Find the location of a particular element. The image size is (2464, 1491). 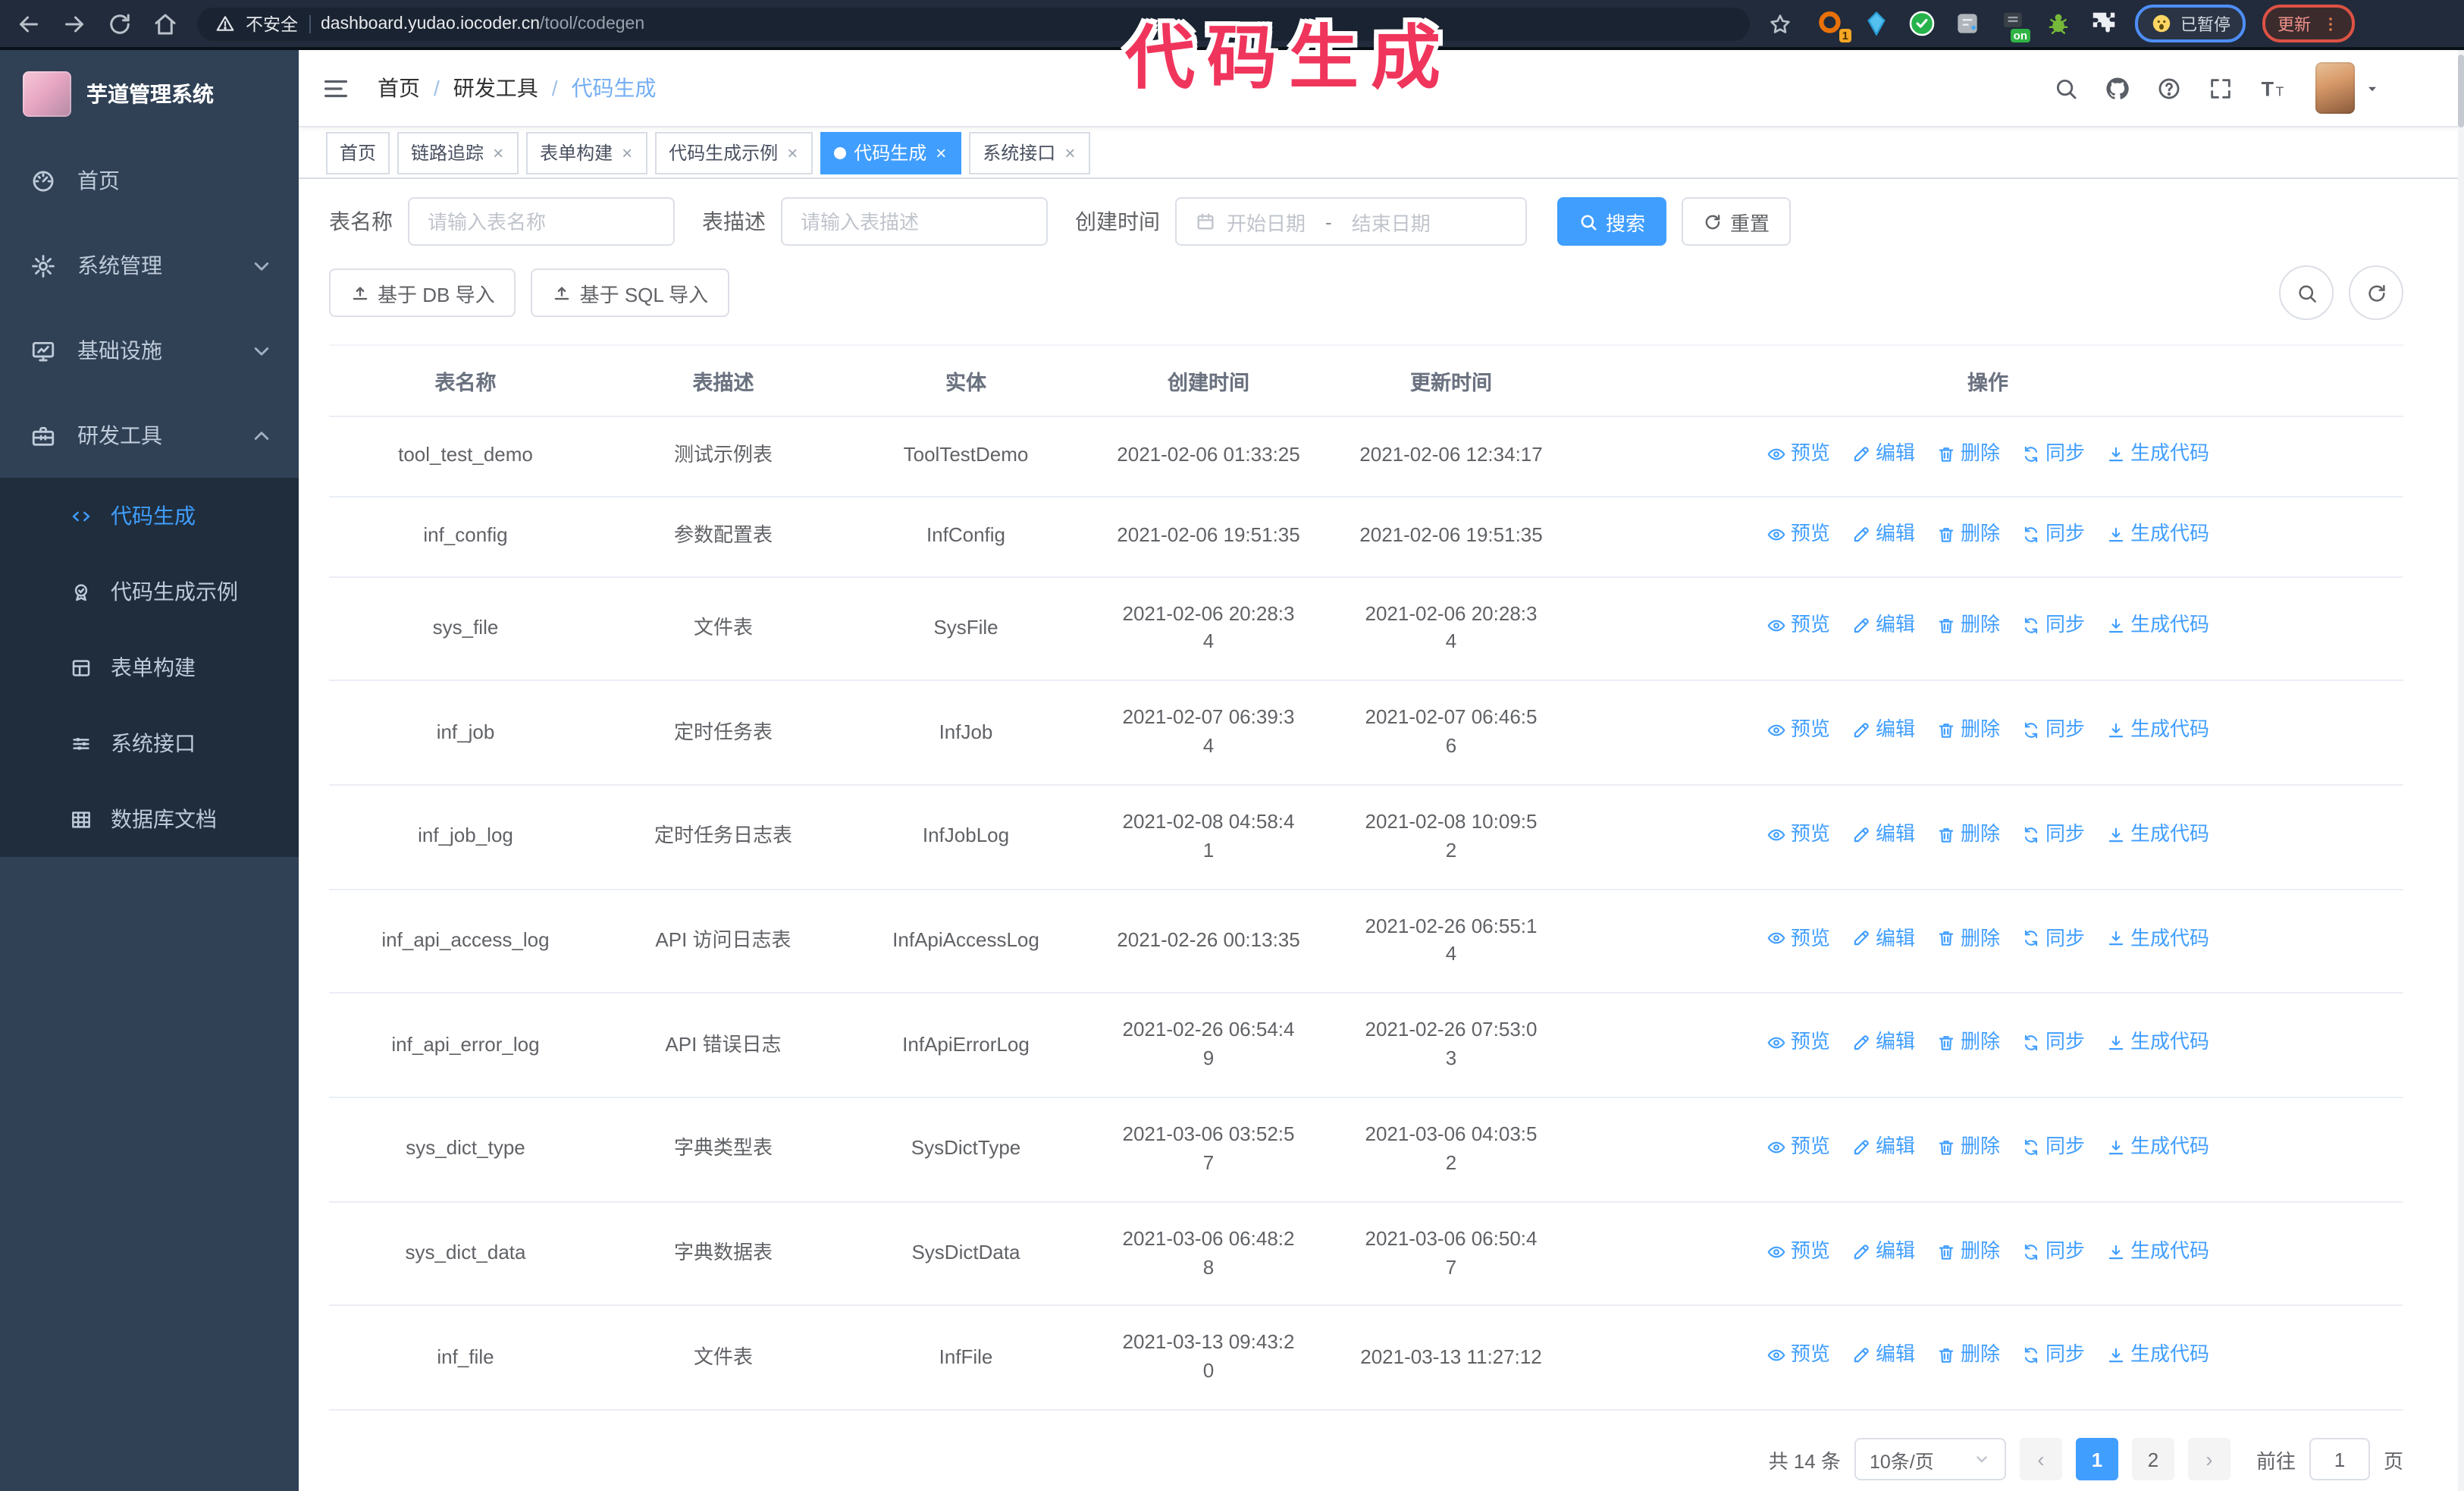

github-icon is located at coordinates (2117, 88).